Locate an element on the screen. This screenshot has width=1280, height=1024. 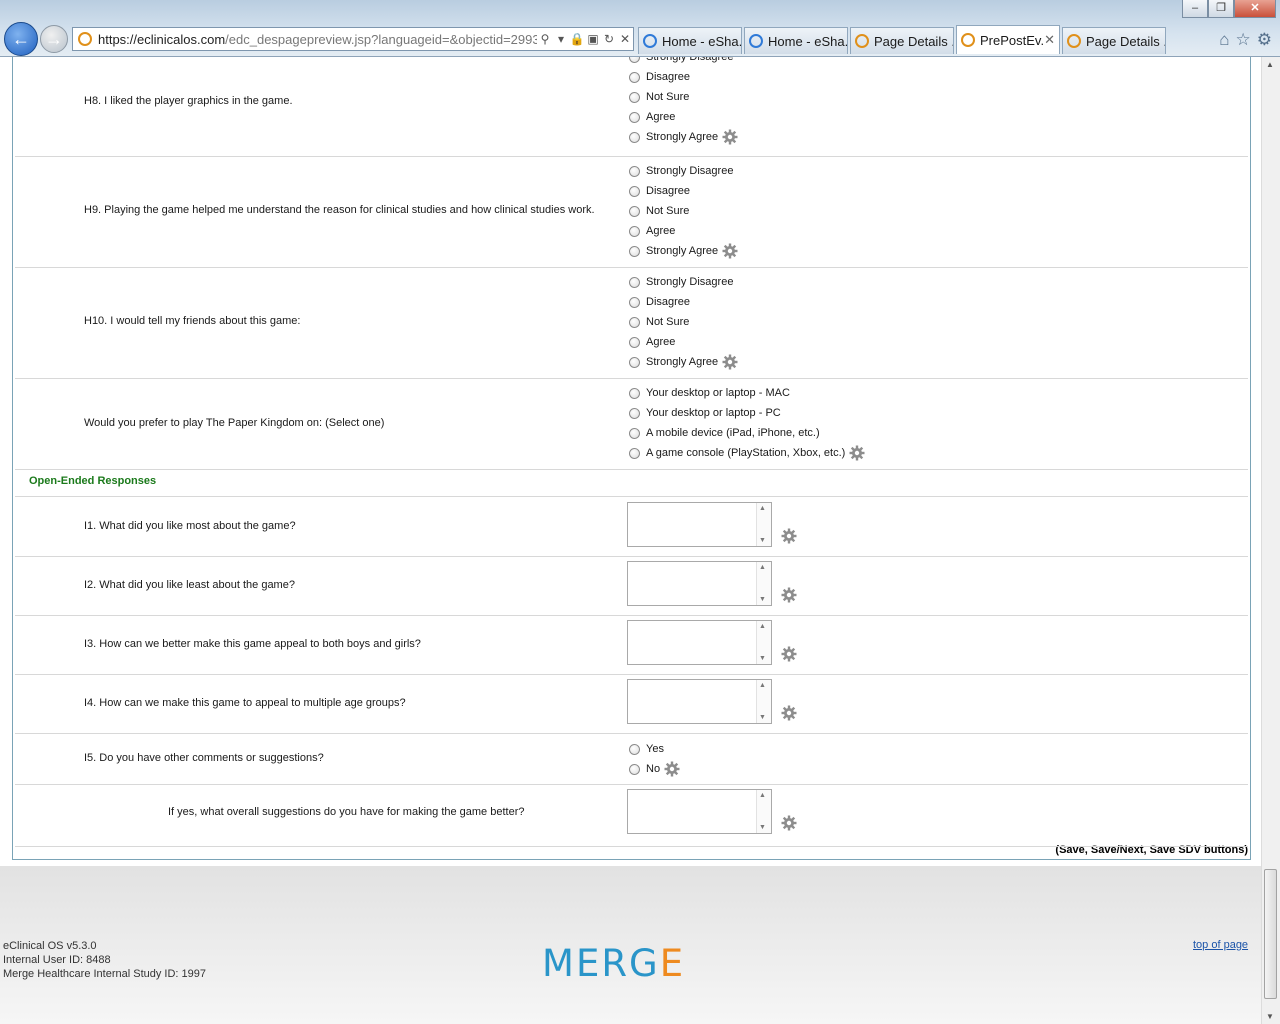
close-window-button: ✕ is located at coordinates (1255, 9).